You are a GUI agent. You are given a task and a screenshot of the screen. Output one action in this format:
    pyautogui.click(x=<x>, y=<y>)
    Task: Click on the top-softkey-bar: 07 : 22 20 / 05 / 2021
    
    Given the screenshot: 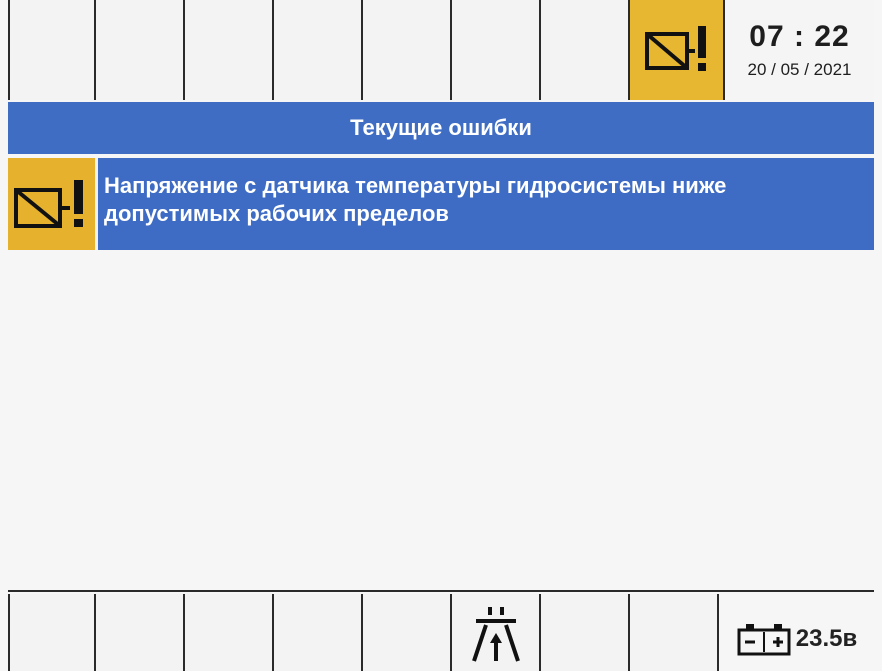 What is the action you would take?
    pyautogui.click(x=441, y=50)
    